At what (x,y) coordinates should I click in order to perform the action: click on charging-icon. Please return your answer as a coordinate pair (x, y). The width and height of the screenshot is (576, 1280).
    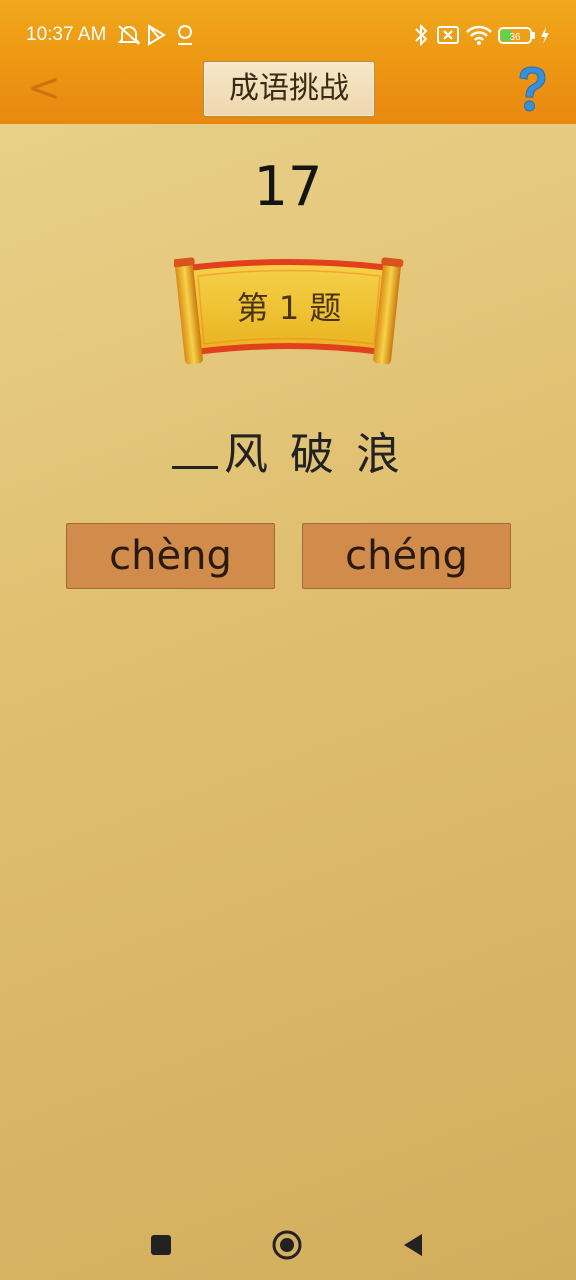
    Looking at the image, I should click on (545, 35).